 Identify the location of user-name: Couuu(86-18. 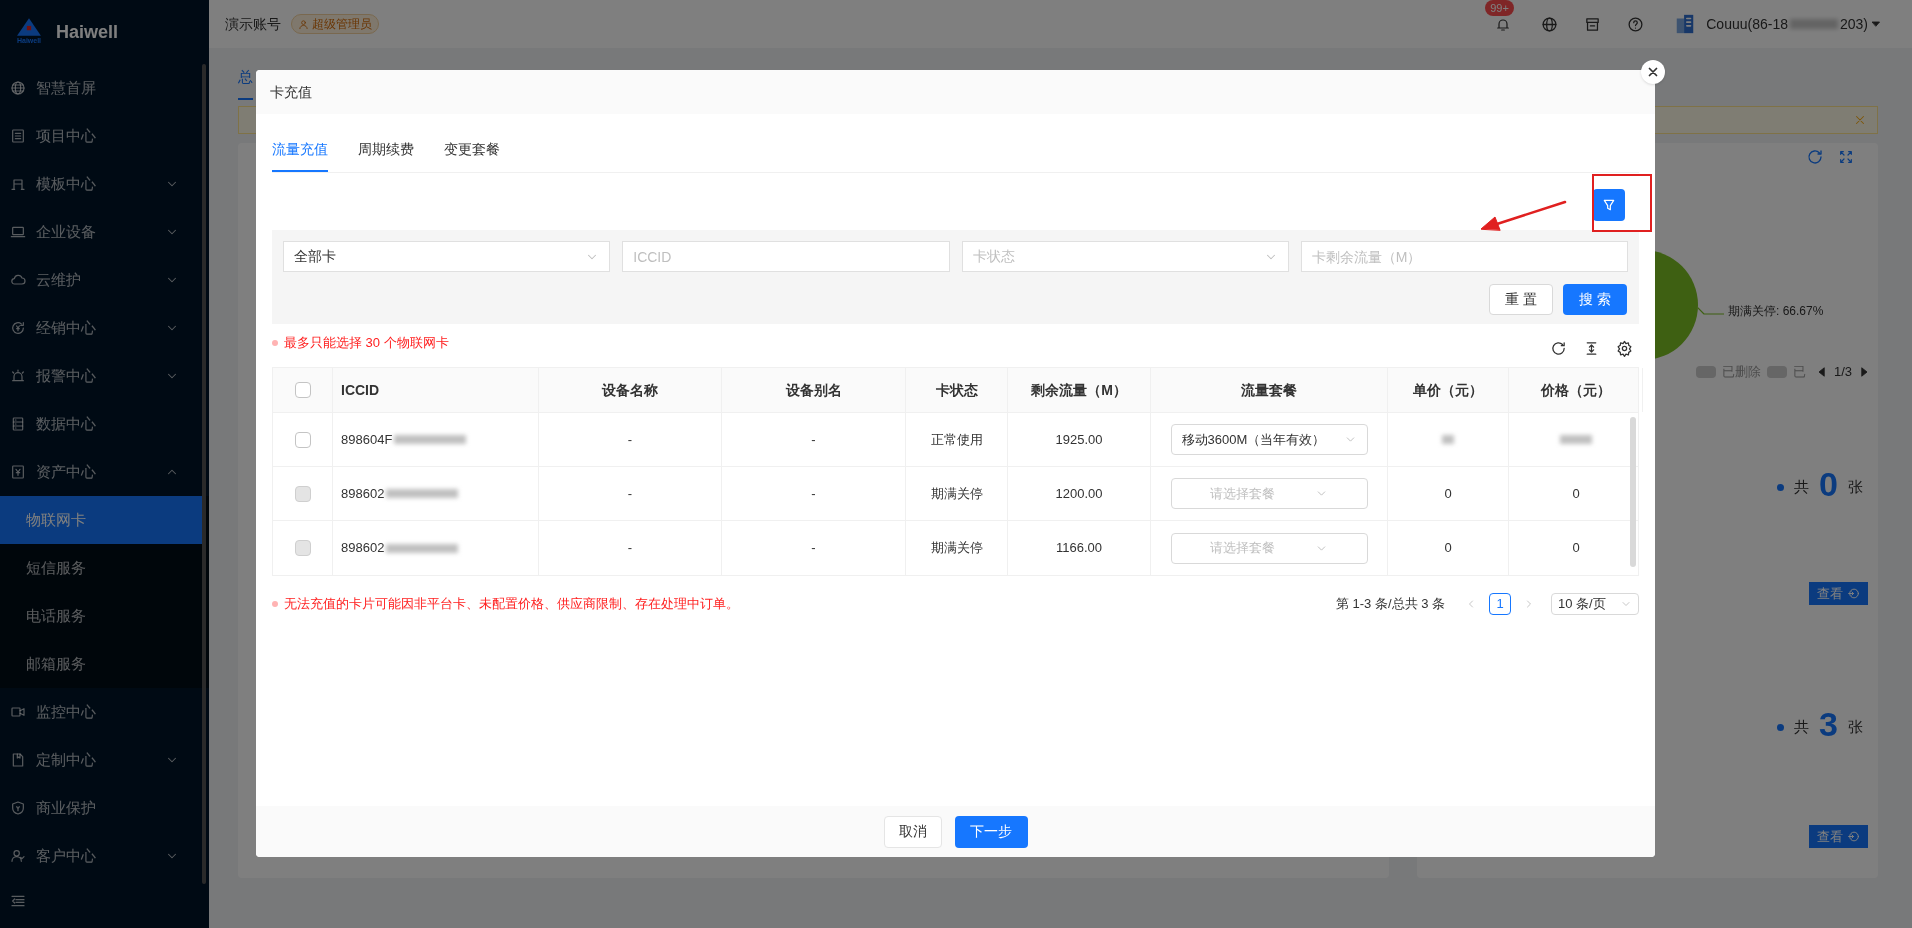
(1747, 24).